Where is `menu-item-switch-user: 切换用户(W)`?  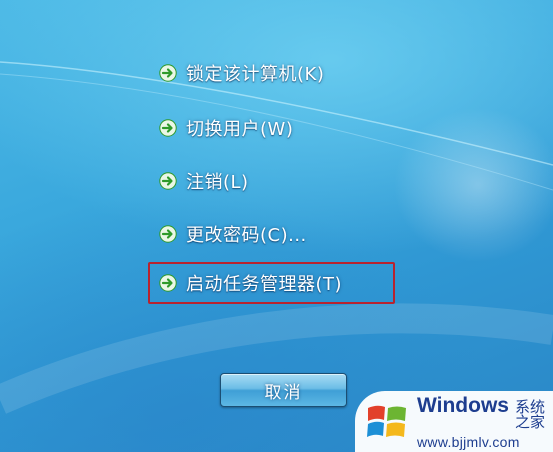 menu-item-switch-user: 切换用户(W) is located at coordinates (225, 128).